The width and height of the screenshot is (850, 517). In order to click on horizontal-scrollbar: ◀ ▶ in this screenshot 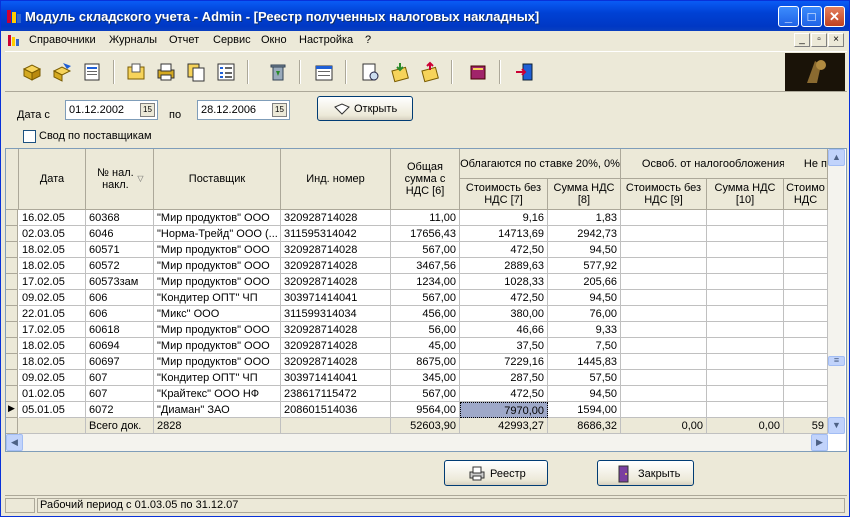, I will do `click(417, 442)`.